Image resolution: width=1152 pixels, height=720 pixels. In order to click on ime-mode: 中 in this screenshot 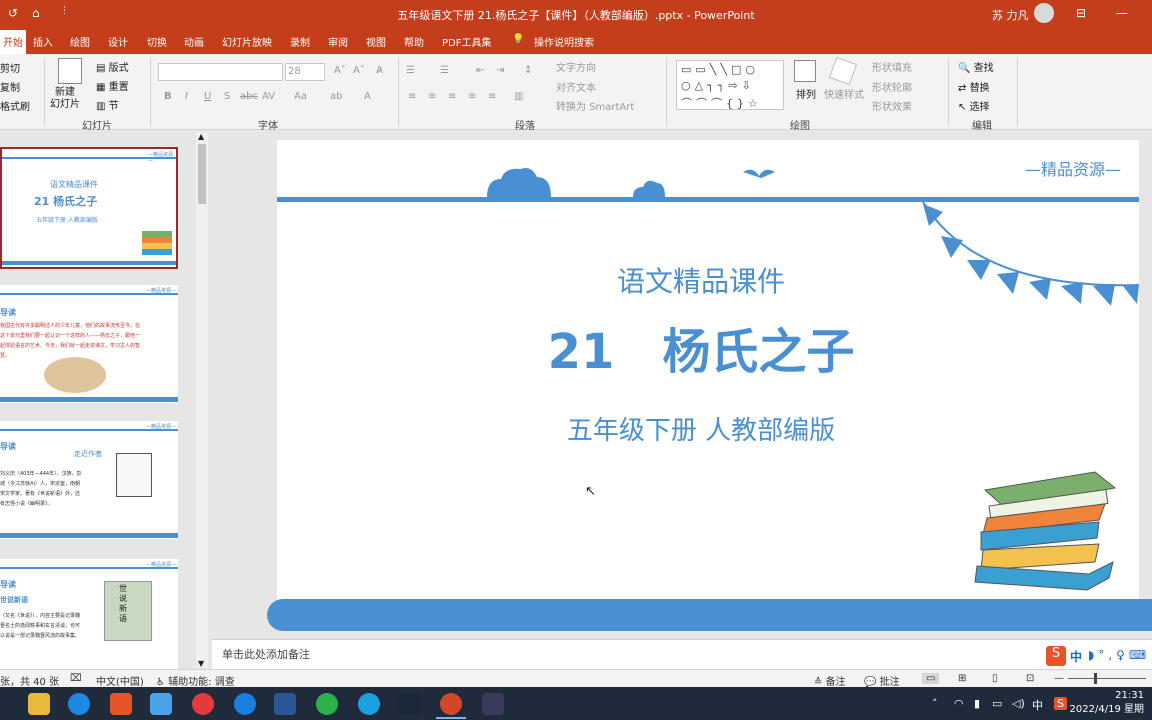, I will do `click(1076, 656)`.